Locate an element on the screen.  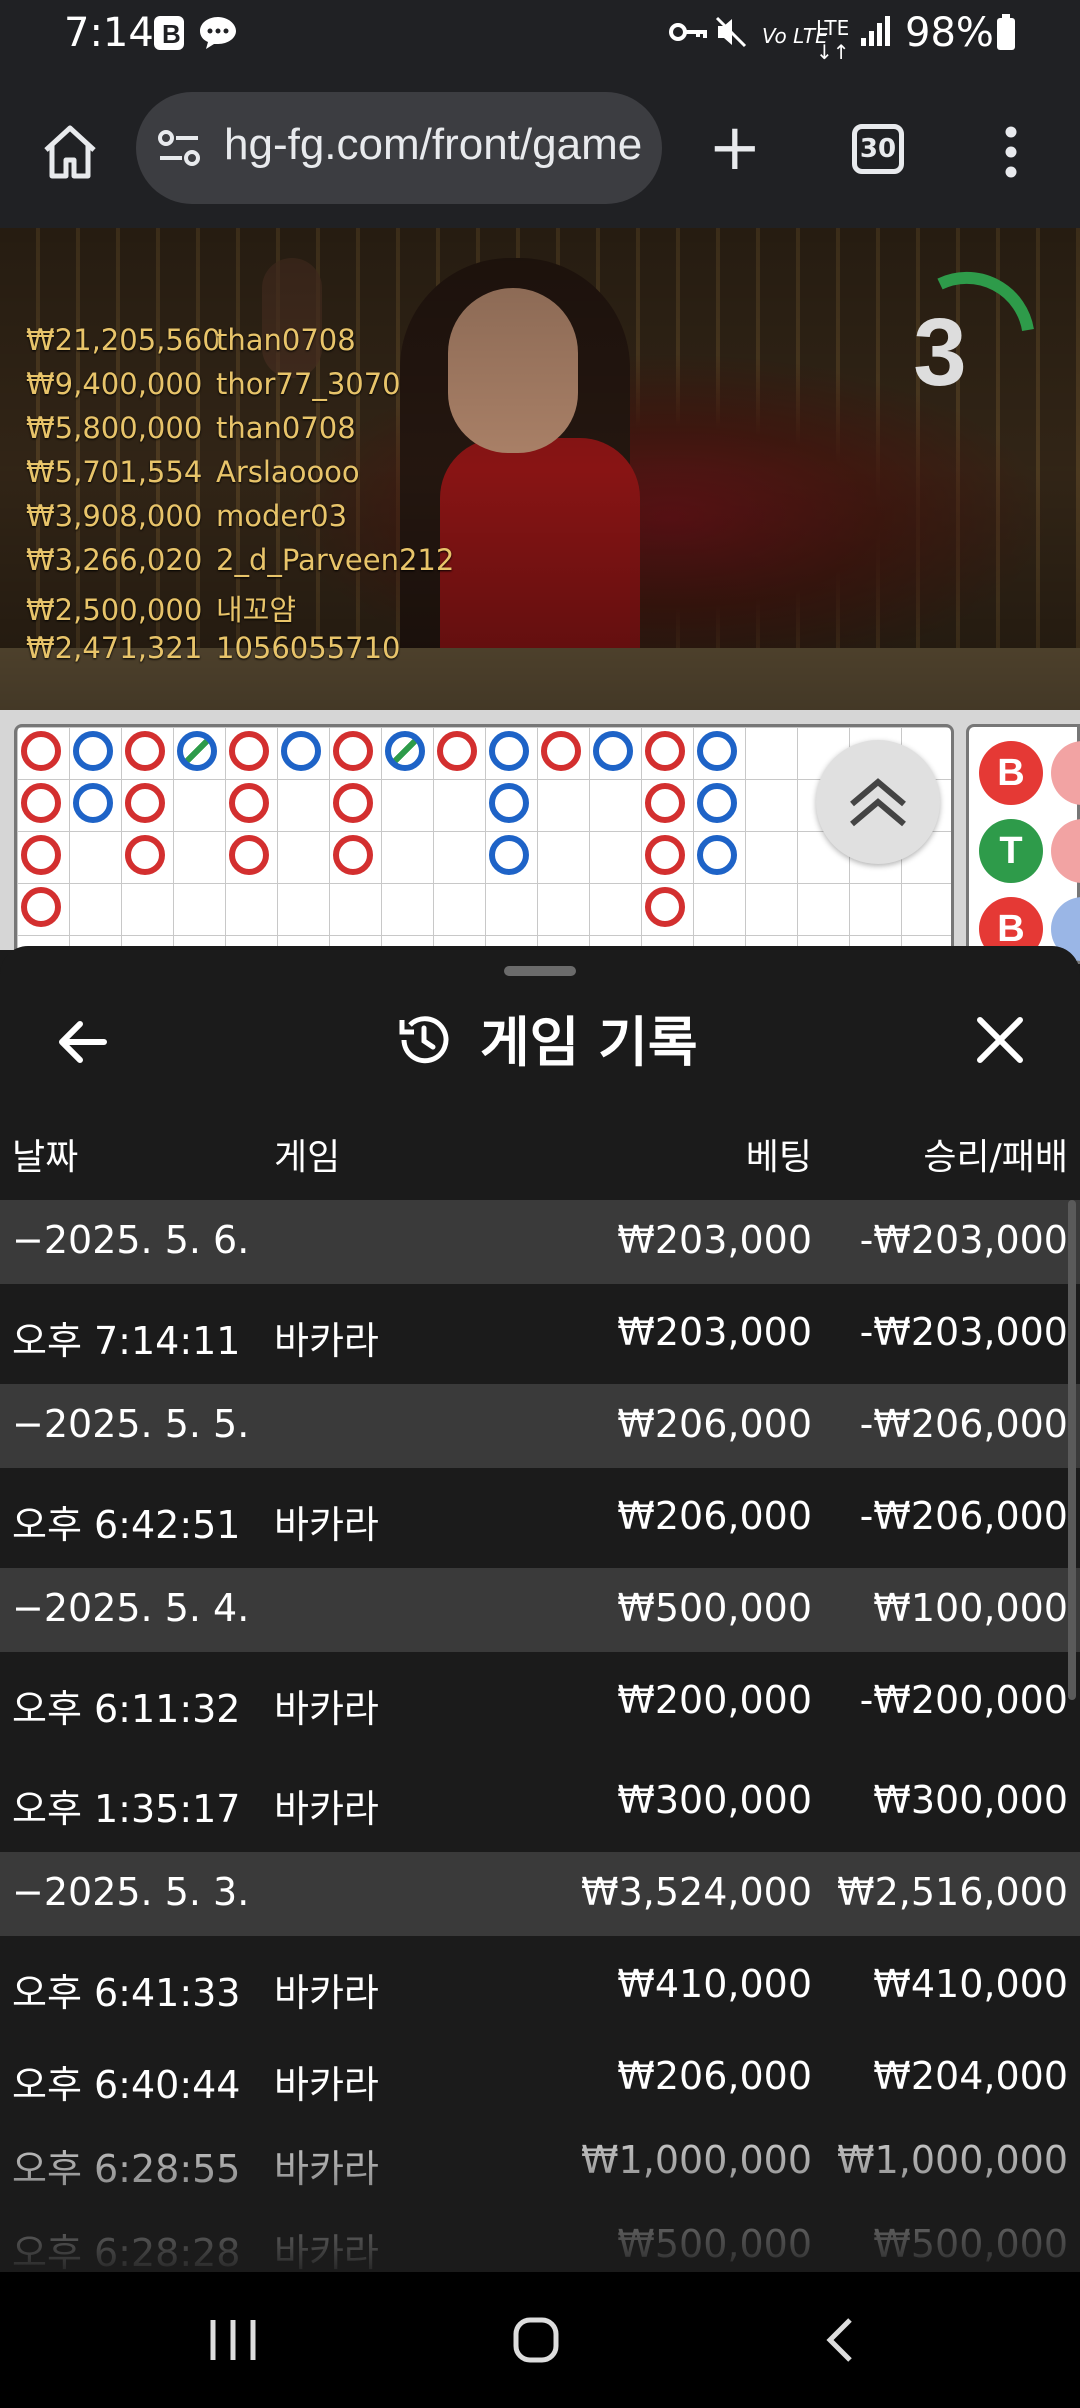
row-bet: ₩300,000 is located at coordinates (714, 1800).